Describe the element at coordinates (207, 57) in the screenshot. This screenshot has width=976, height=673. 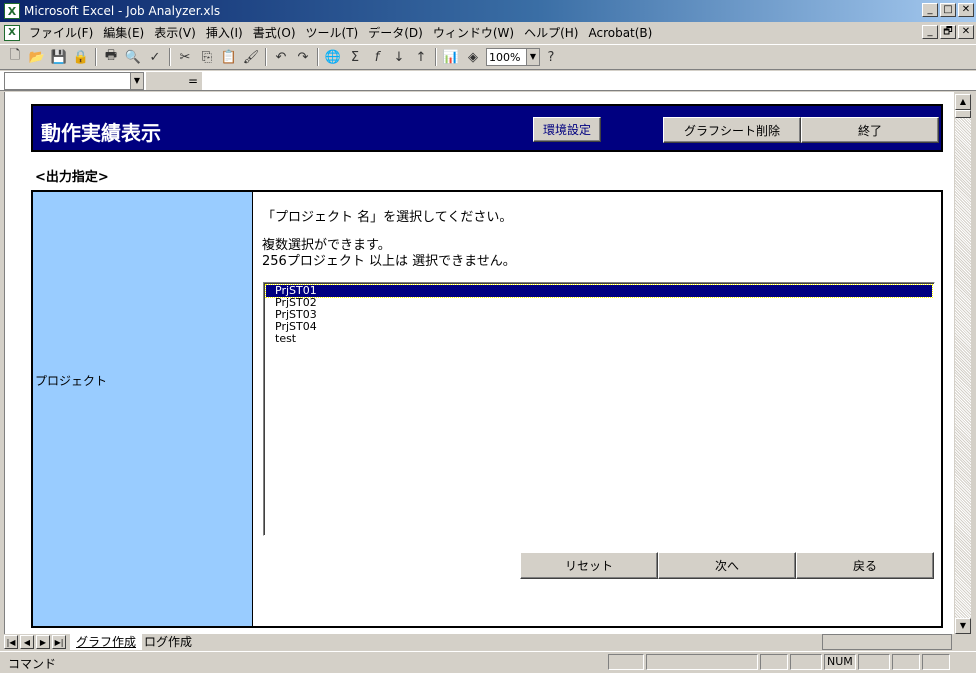
I see `copy-icon: ⎘` at that location.